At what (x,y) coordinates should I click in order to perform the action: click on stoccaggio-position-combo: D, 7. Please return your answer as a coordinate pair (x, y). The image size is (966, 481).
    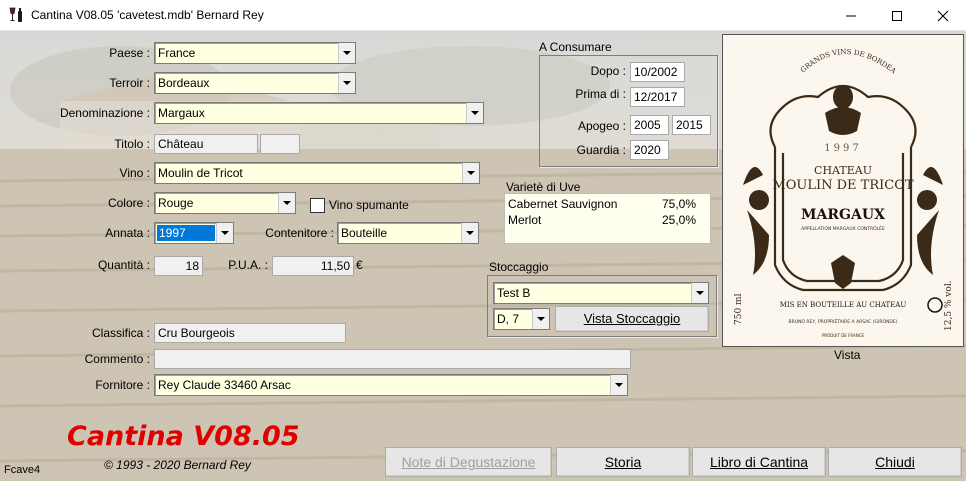
    Looking at the image, I should click on (521, 319).